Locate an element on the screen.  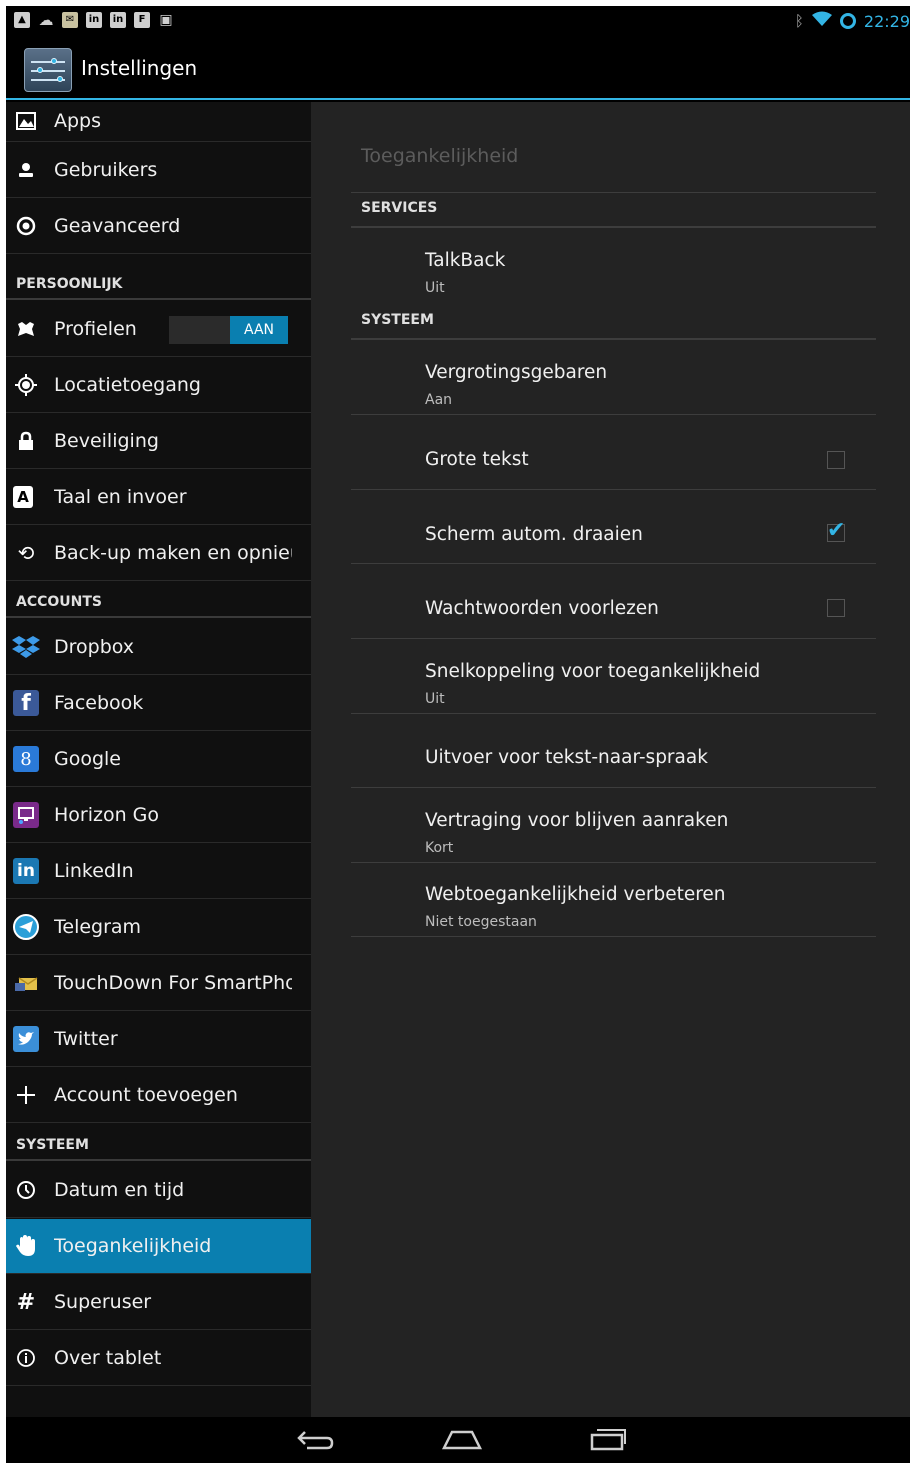
sidebar-item-security: Beveiliging is located at coordinates (158, 441).